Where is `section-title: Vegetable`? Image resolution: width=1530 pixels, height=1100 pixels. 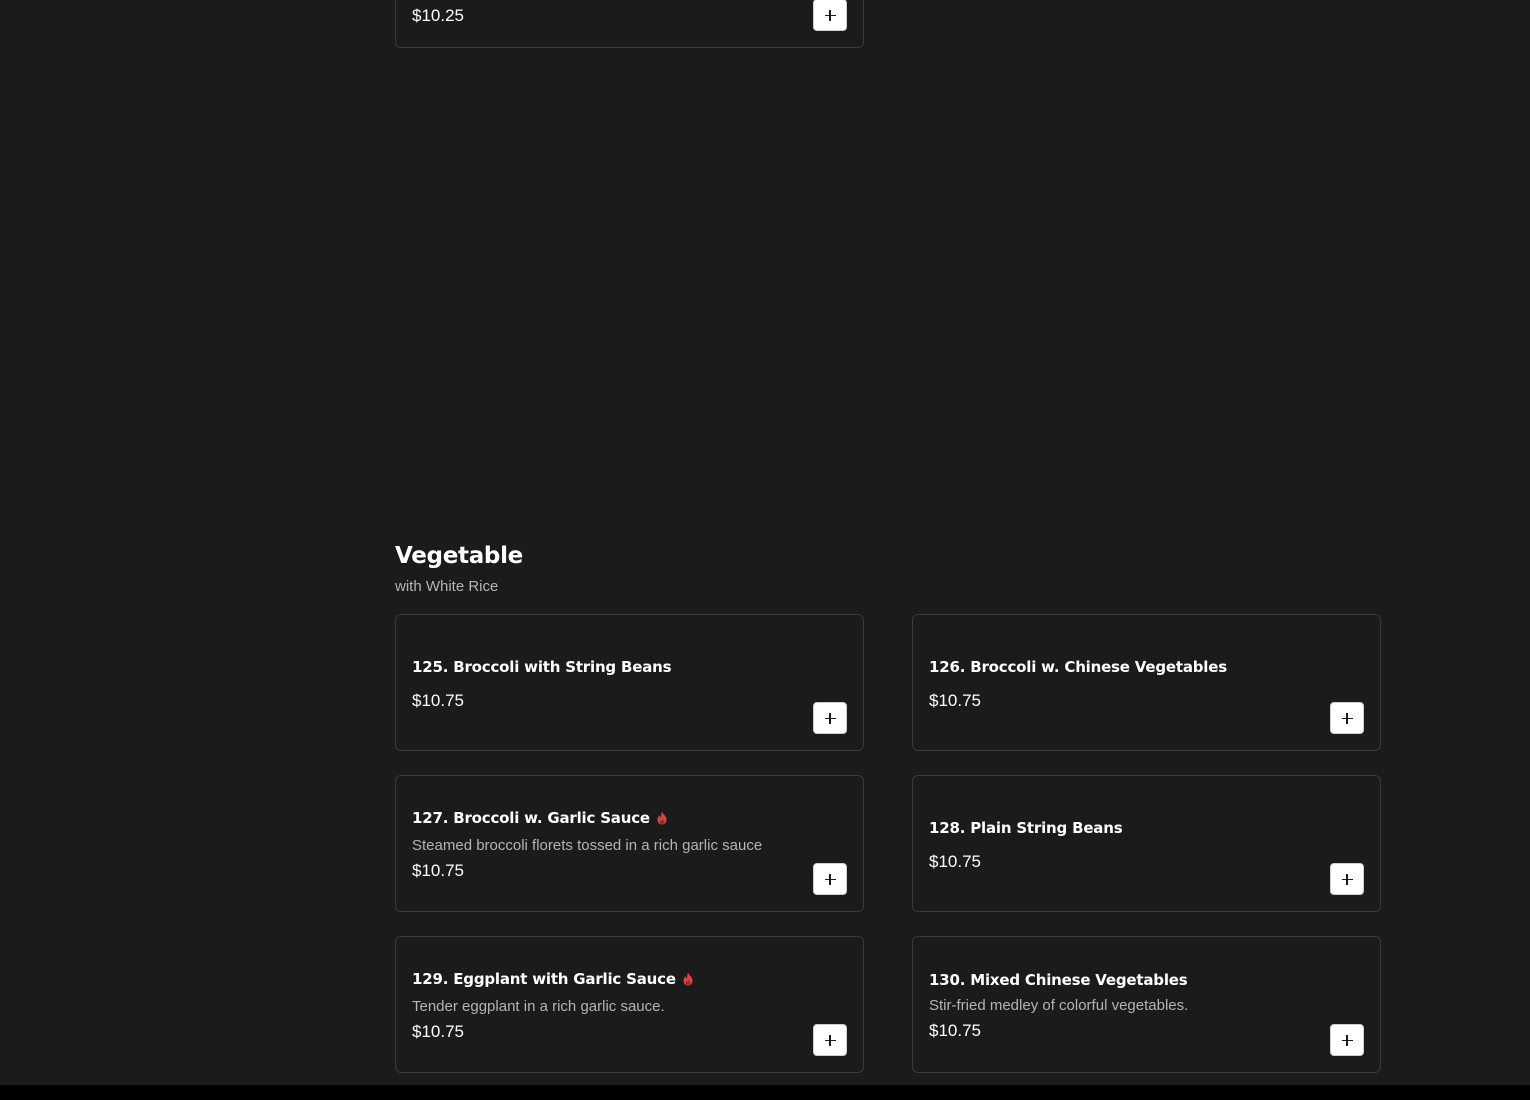 section-title: Vegetable is located at coordinates (459, 556).